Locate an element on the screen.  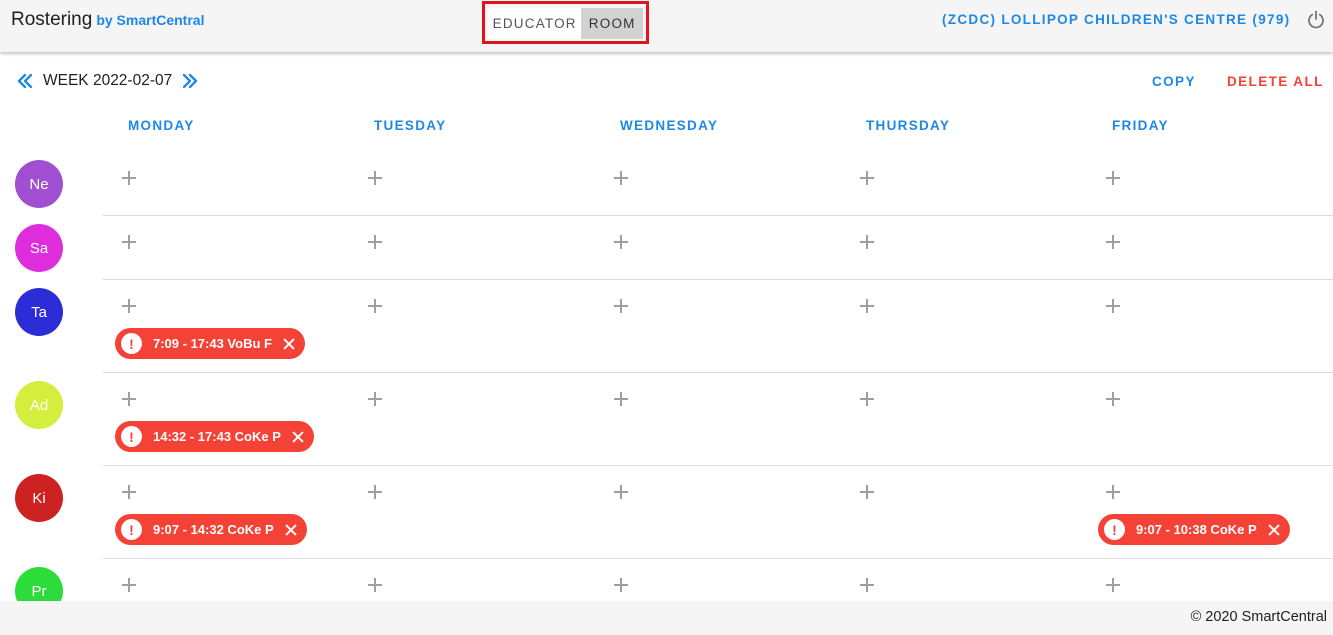
chevron-double-right-icon is located at coordinates (190, 81).